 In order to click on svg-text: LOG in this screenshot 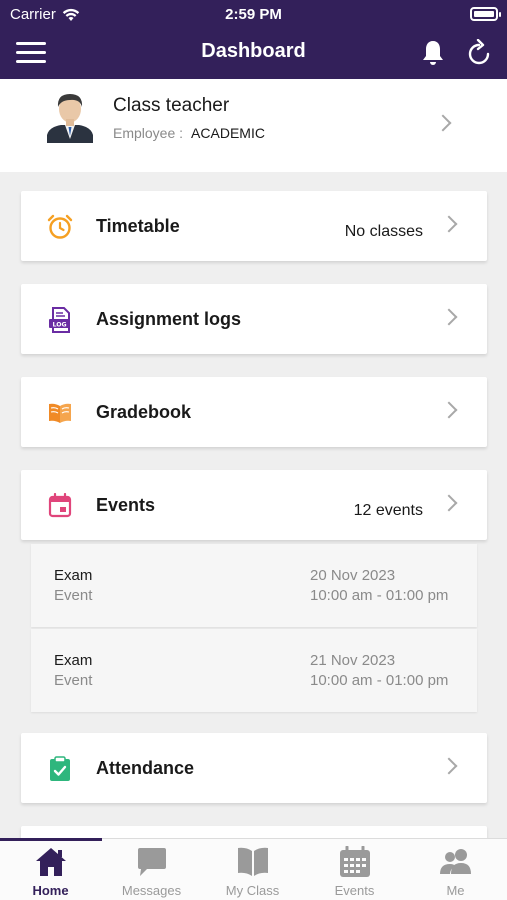, I will do `click(59, 324)`.